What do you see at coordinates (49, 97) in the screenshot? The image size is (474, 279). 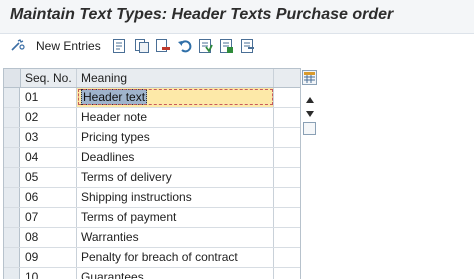 I see `seq-no-cell: 01` at bounding box center [49, 97].